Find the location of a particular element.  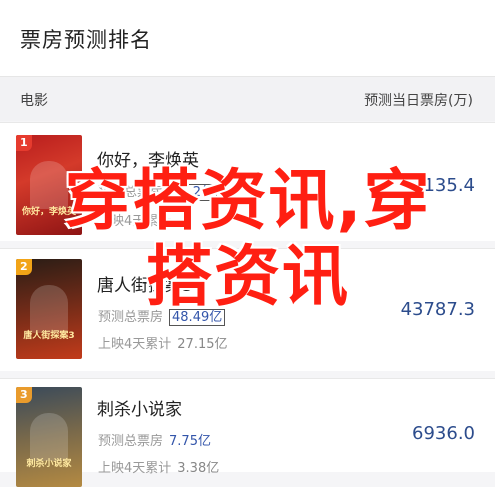

cumulative-box-office: 上映4天累计 27.15亿 is located at coordinates (163, 342).